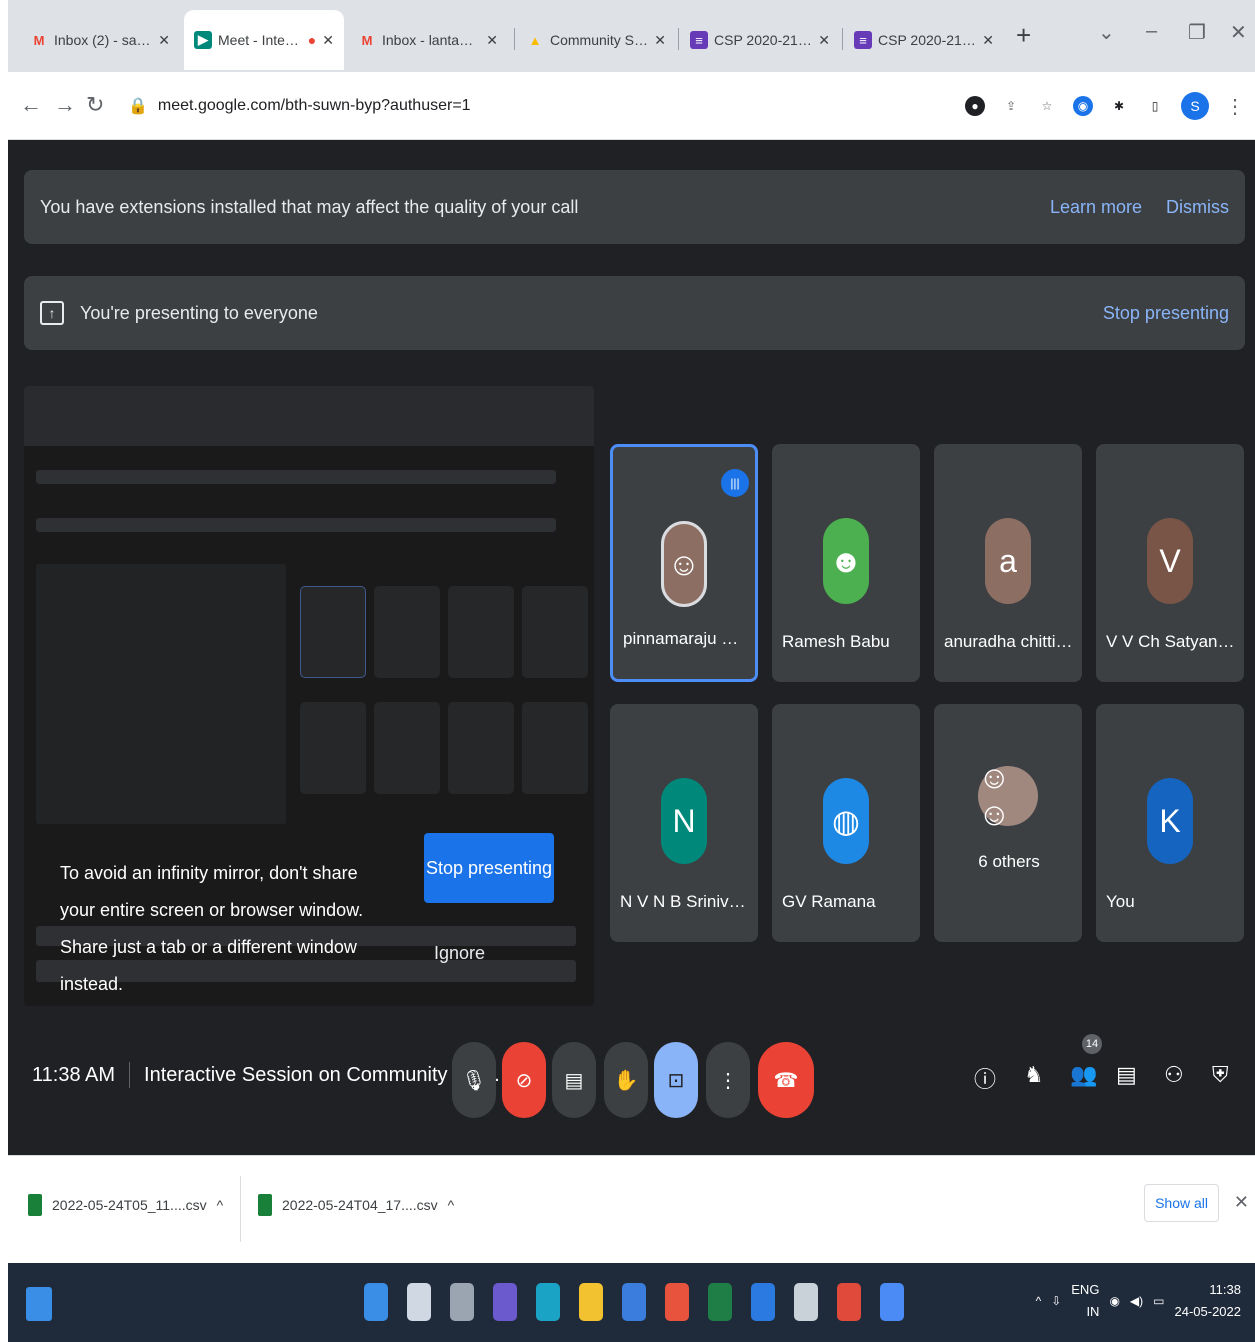  I want to click on tab-meet: ▶ Meet - Intera... ● ✕, so click(264, 40).